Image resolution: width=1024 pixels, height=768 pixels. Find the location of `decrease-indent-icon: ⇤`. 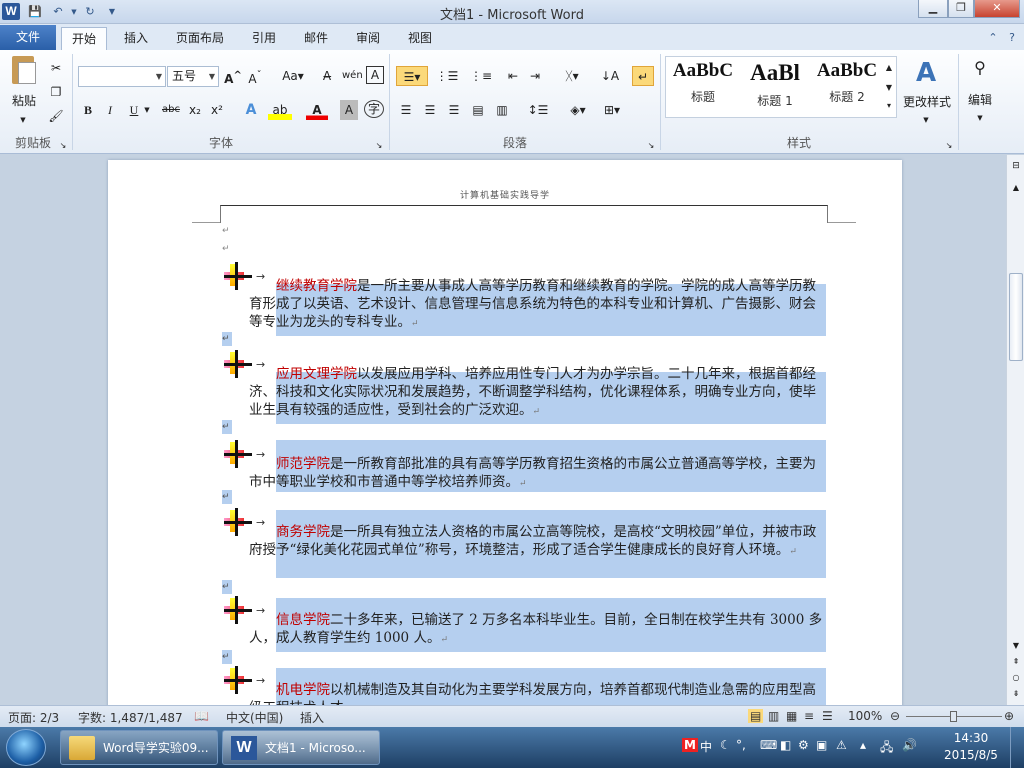

decrease-indent-icon: ⇤ is located at coordinates (513, 76).